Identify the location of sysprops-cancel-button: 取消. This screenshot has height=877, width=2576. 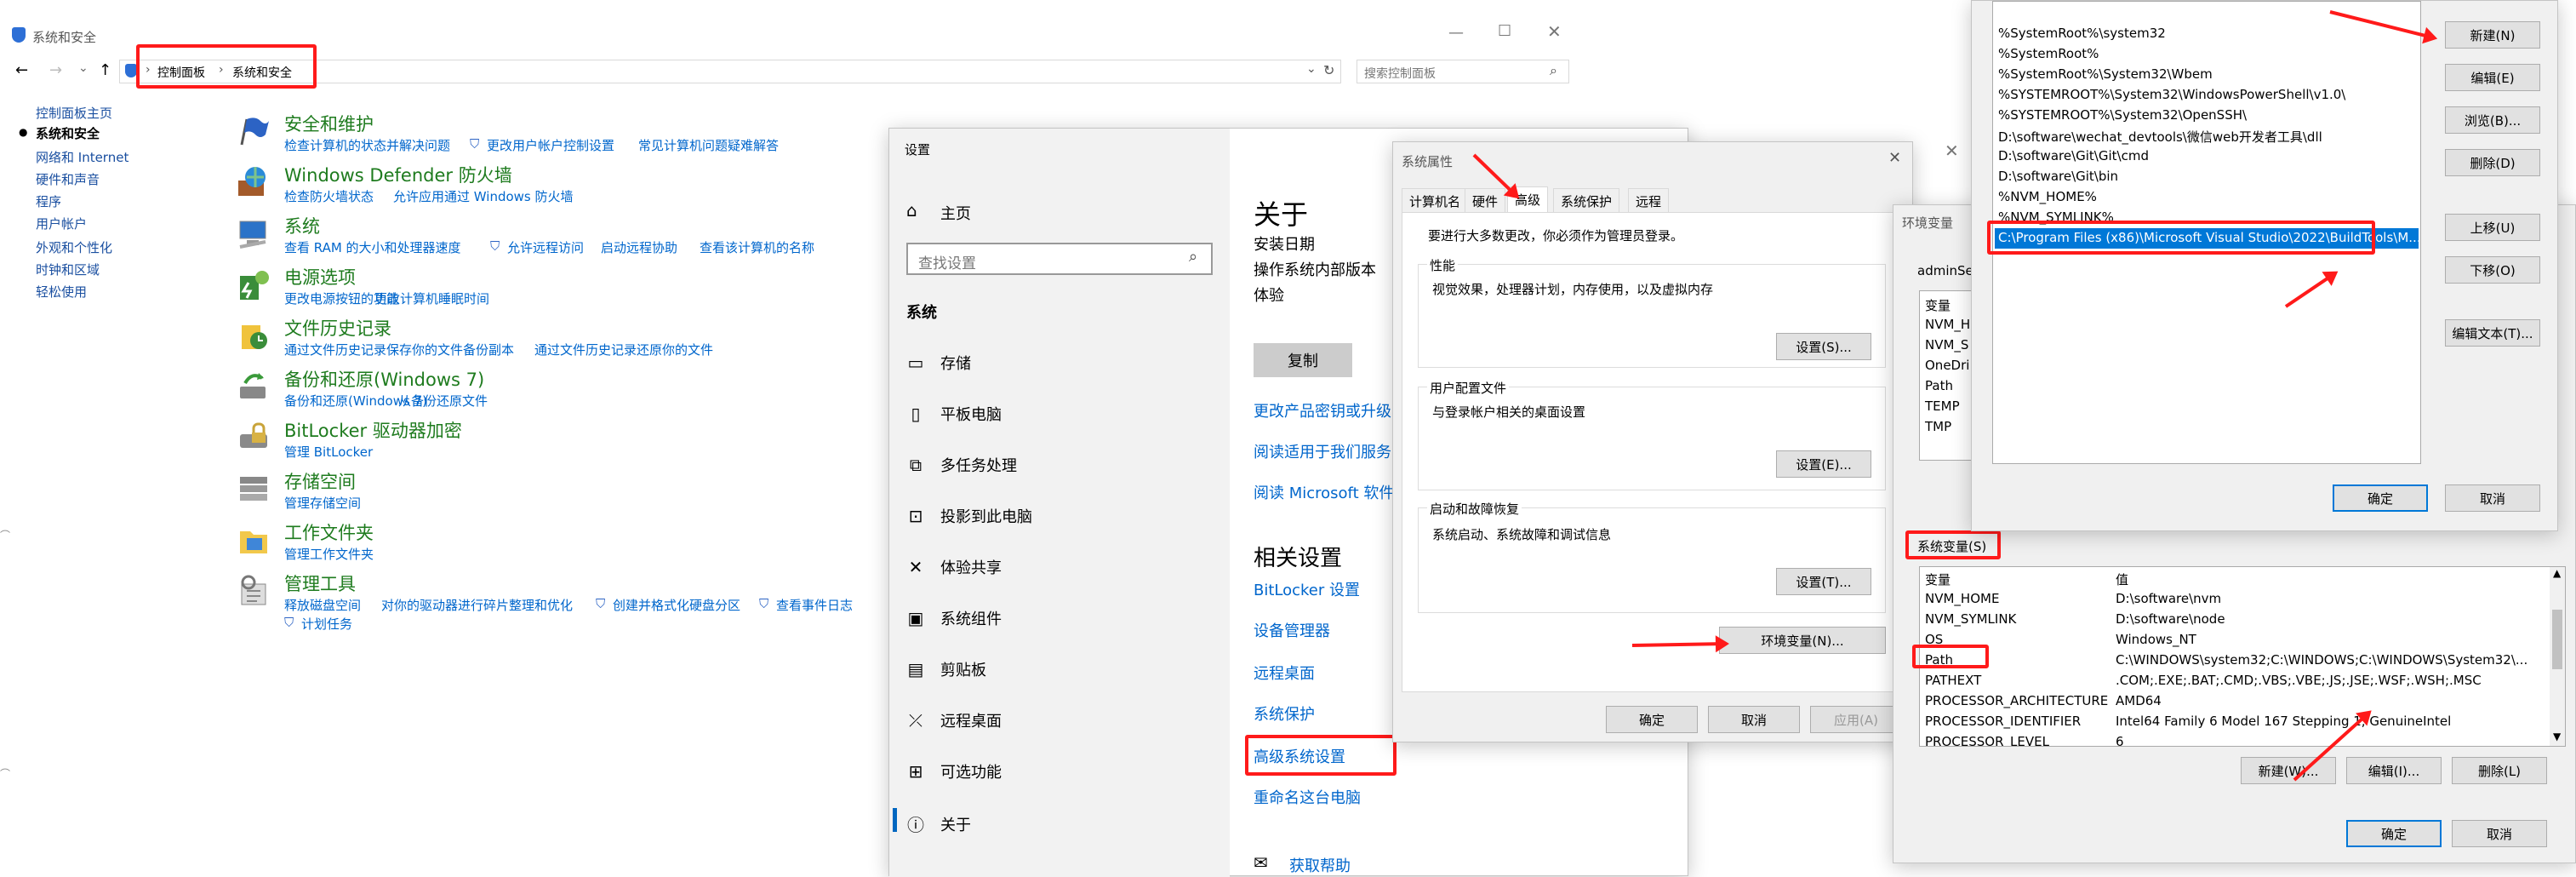
(1754, 720).